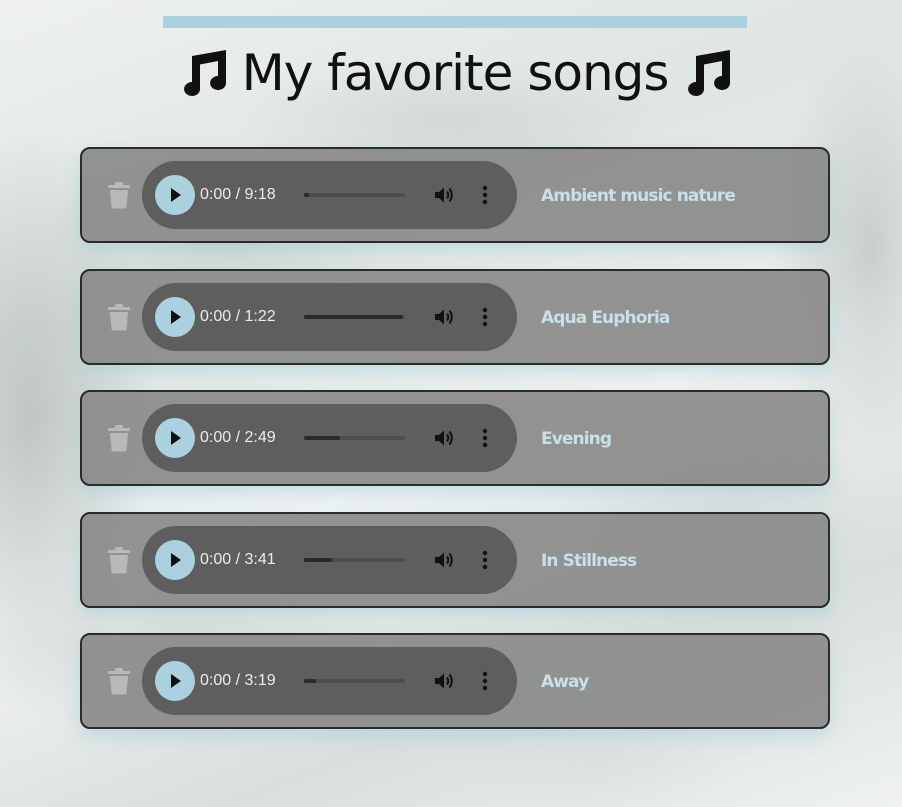 The width and height of the screenshot is (902, 807). What do you see at coordinates (605, 317) in the screenshot?
I see `song-title: Aqua Euphoria` at bounding box center [605, 317].